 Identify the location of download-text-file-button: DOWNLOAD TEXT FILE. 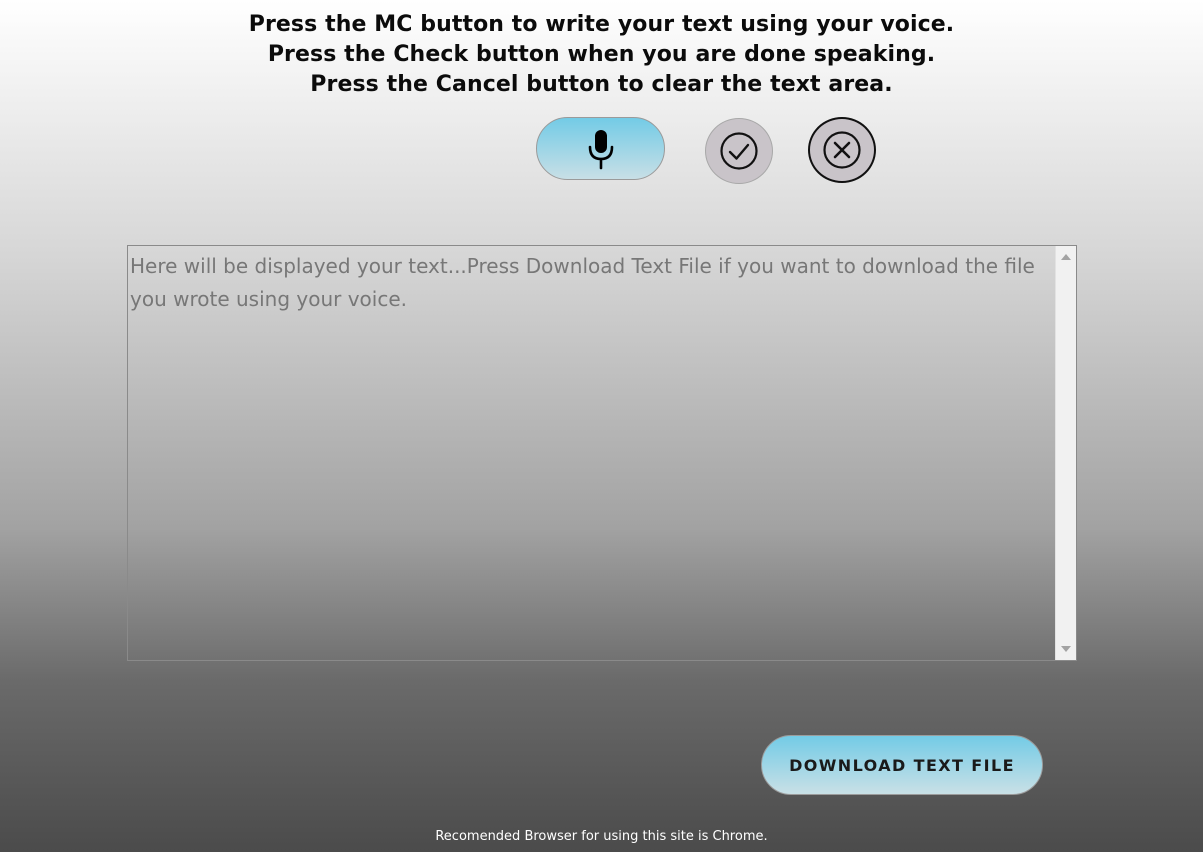
(902, 765).